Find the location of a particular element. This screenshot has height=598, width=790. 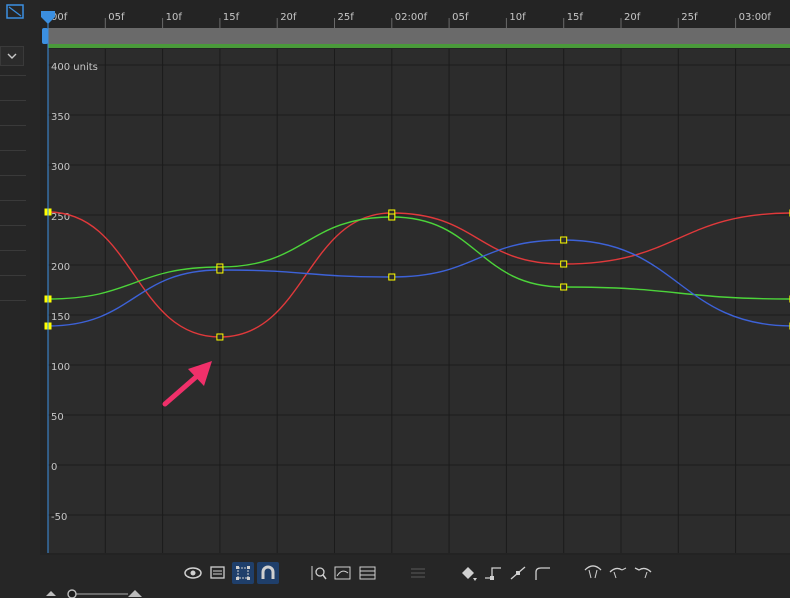

hold-icon is located at coordinates (493, 573).